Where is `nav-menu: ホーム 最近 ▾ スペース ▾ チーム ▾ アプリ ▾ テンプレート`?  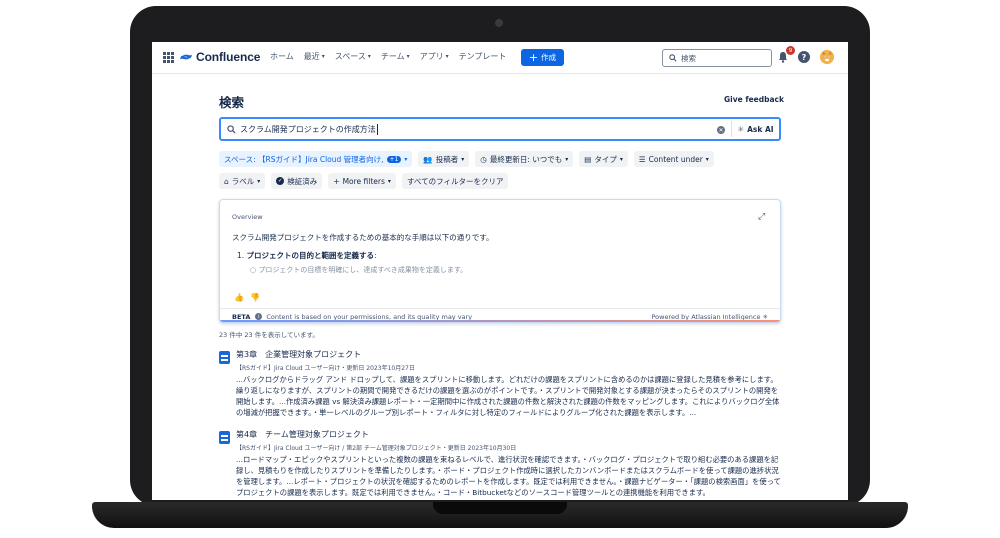
nav-menu: ホーム 最近 ▾ スペース ▾ チーム ▾ アプリ ▾ テンプレート is located at coordinates (388, 56).